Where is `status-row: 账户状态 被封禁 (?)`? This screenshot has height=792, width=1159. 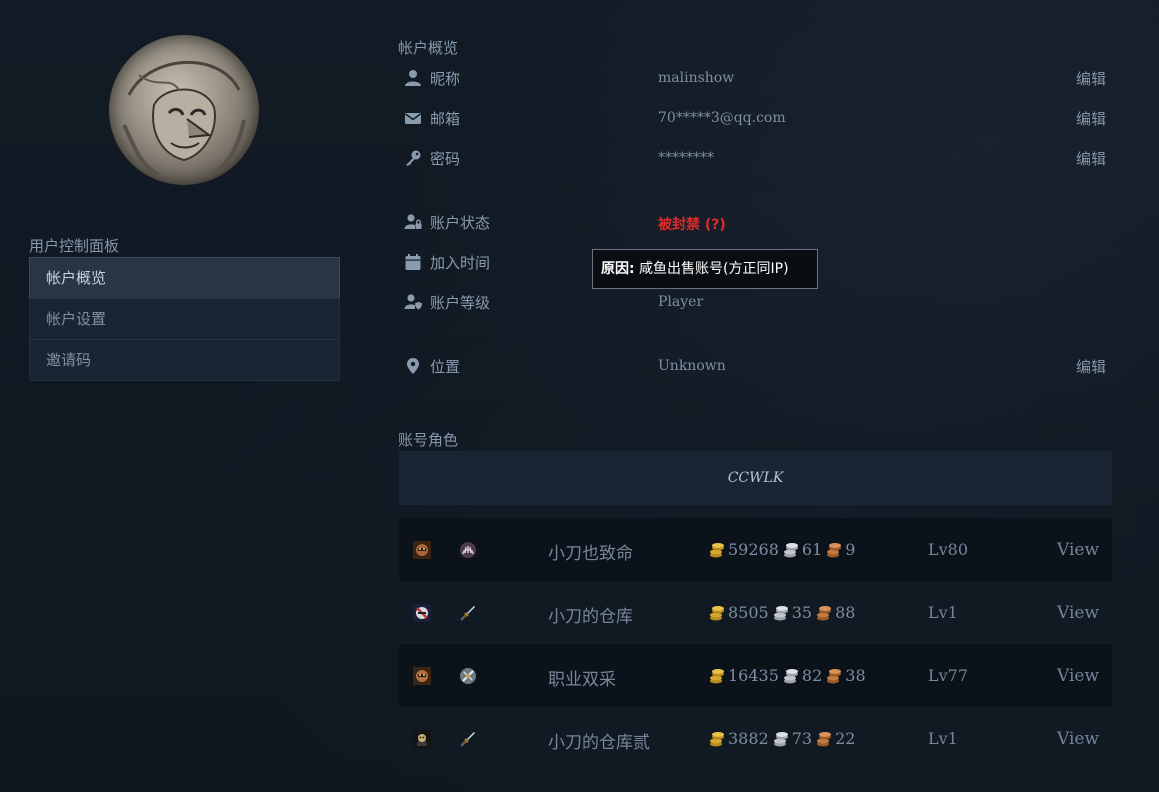 status-row: 账户状态 被封禁 (?) is located at coordinates (754, 223).